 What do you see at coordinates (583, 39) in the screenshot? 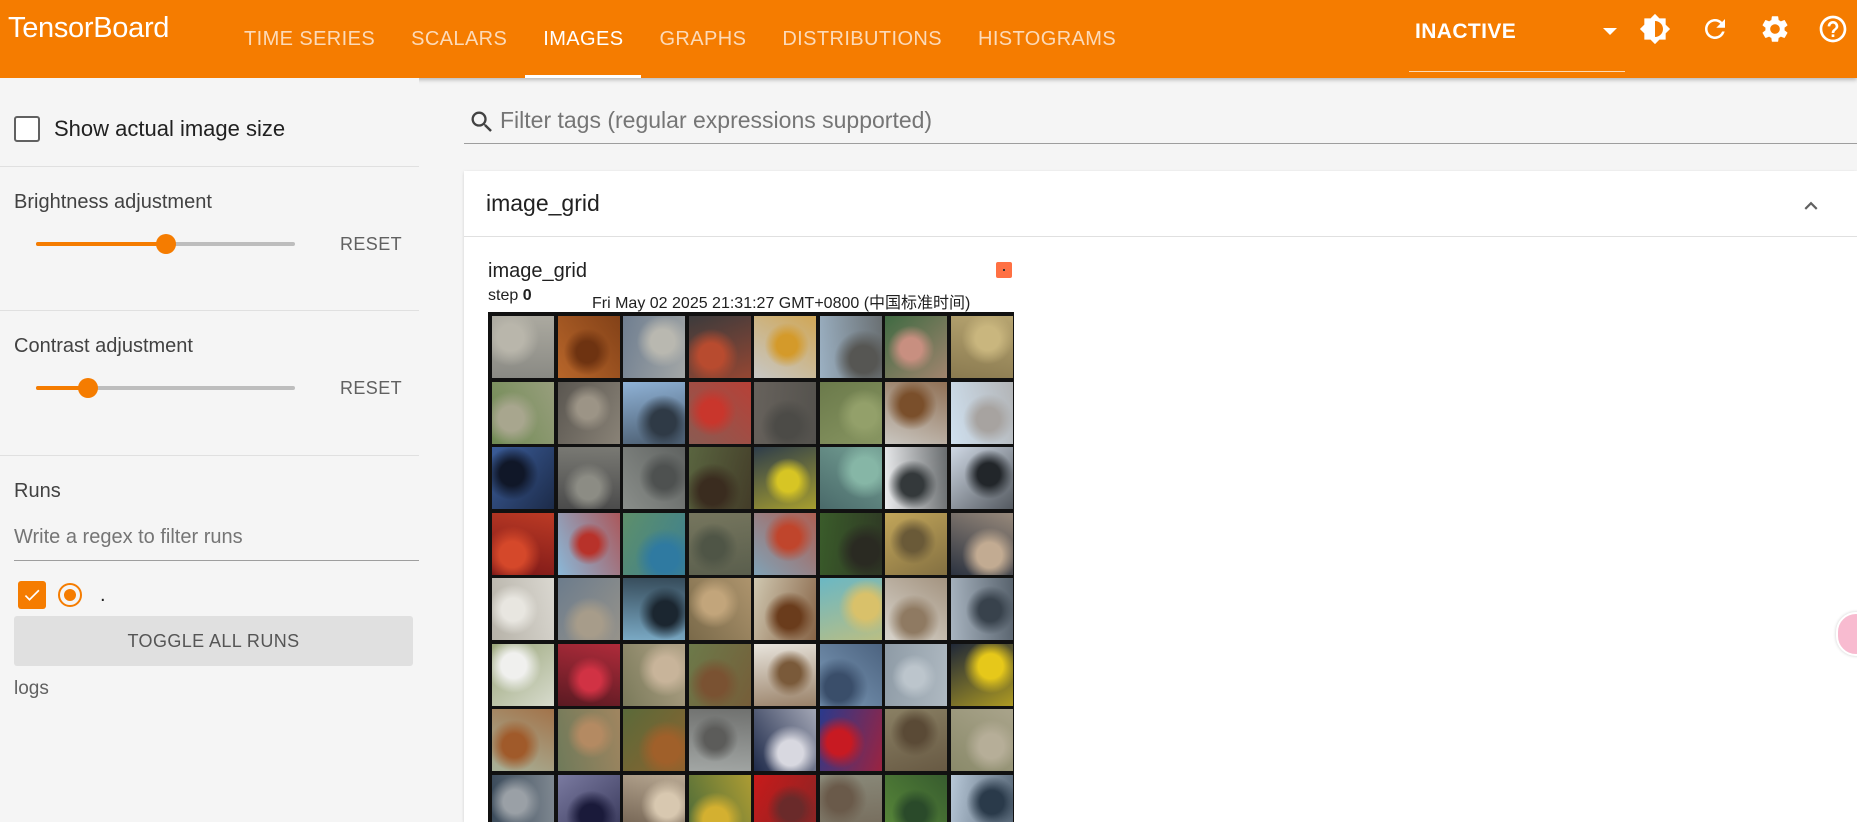
I see `tab-images: IMAGES` at bounding box center [583, 39].